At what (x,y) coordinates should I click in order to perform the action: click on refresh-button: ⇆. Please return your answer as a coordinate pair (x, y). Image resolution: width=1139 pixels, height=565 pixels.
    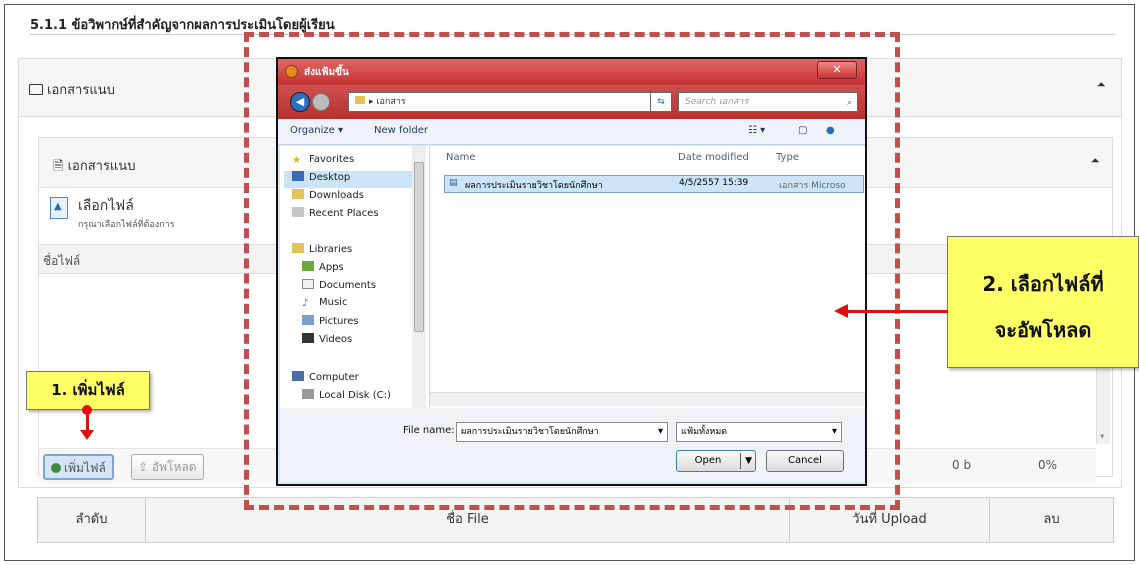
    Looking at the image, I should click on (661, 102).